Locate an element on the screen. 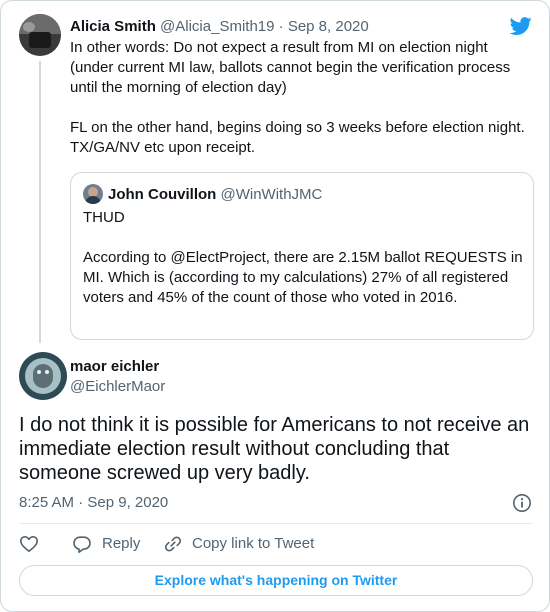 The image size is (550, 612). main-author-handle: @EichlerMaor is located at coordinates (117, 387).